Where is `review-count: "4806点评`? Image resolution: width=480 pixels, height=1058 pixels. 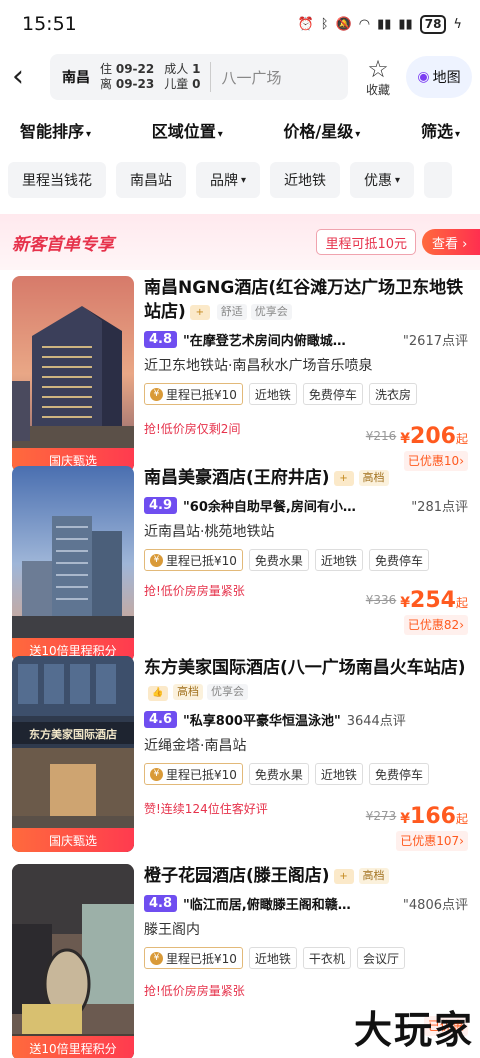
review-count: "4806点评 is located at coordinates (435, 903).